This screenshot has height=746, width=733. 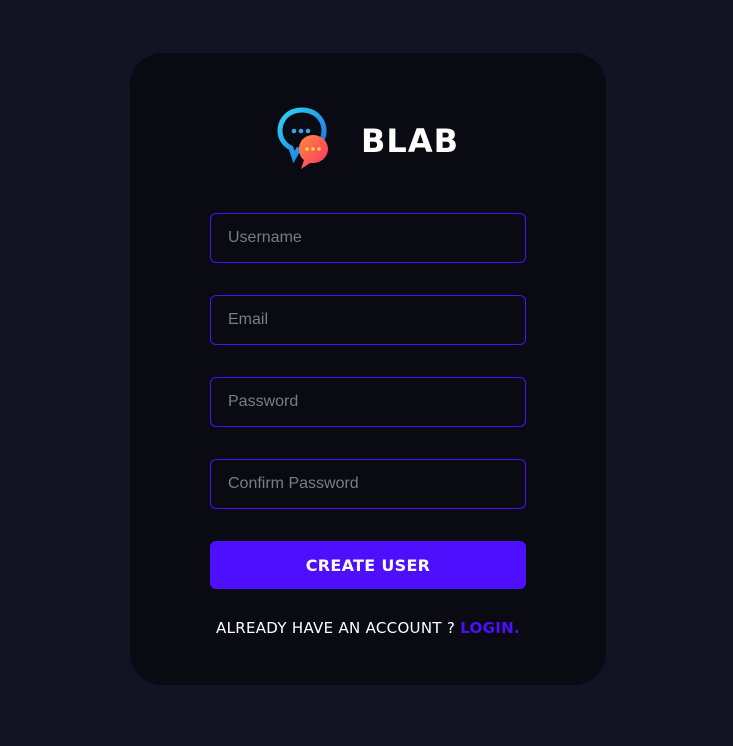 What do you see at coordinates (368, 402) in the screenshot?
I see `password-input` at bounding box center [368, 402].